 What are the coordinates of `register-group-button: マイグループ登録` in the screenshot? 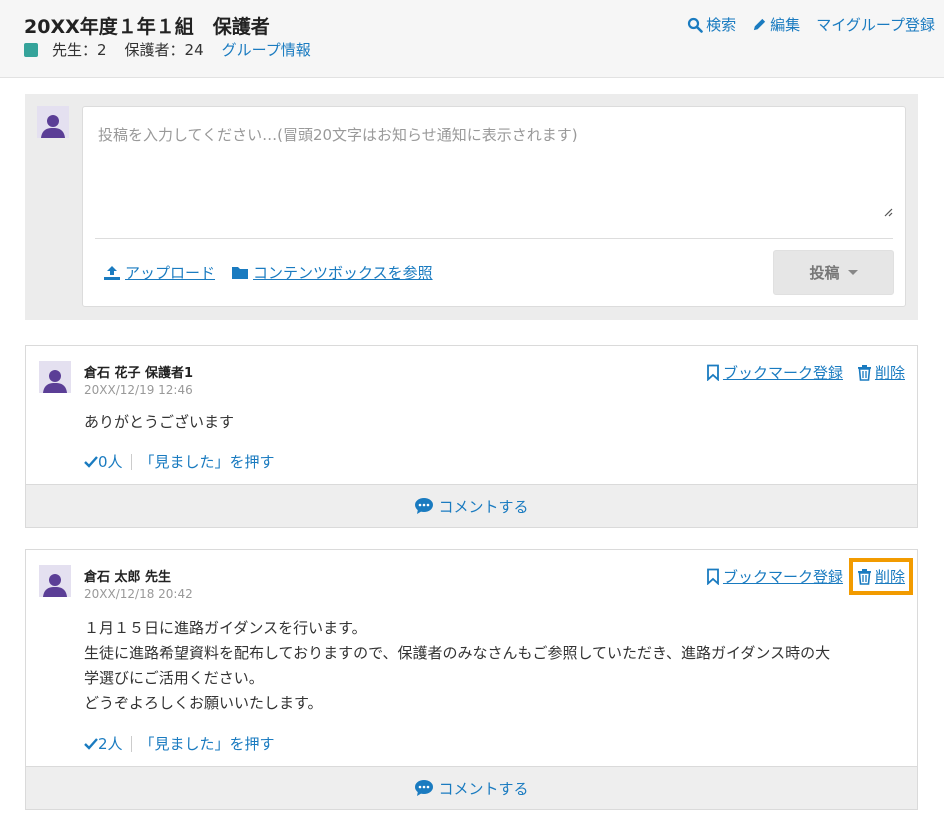 It's located at (875, 24).